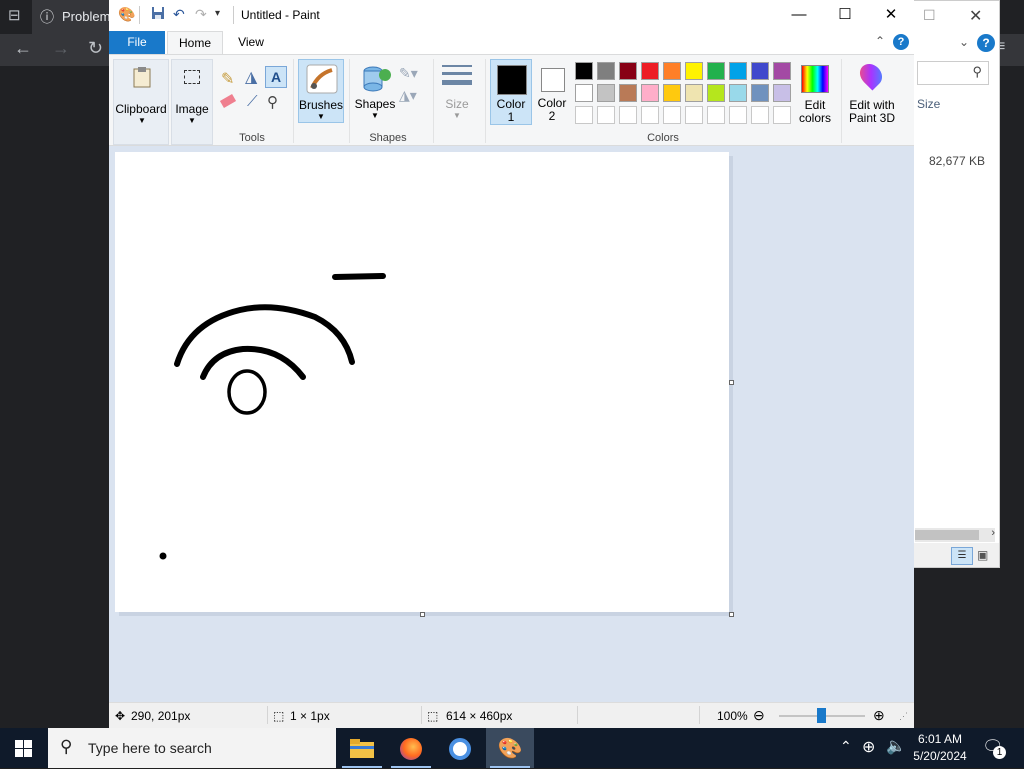 The image size is (1024, 769). Describe the element at coordinates (929, 15) in the screenshot. I see `maximize-icon: ☐` at that location.